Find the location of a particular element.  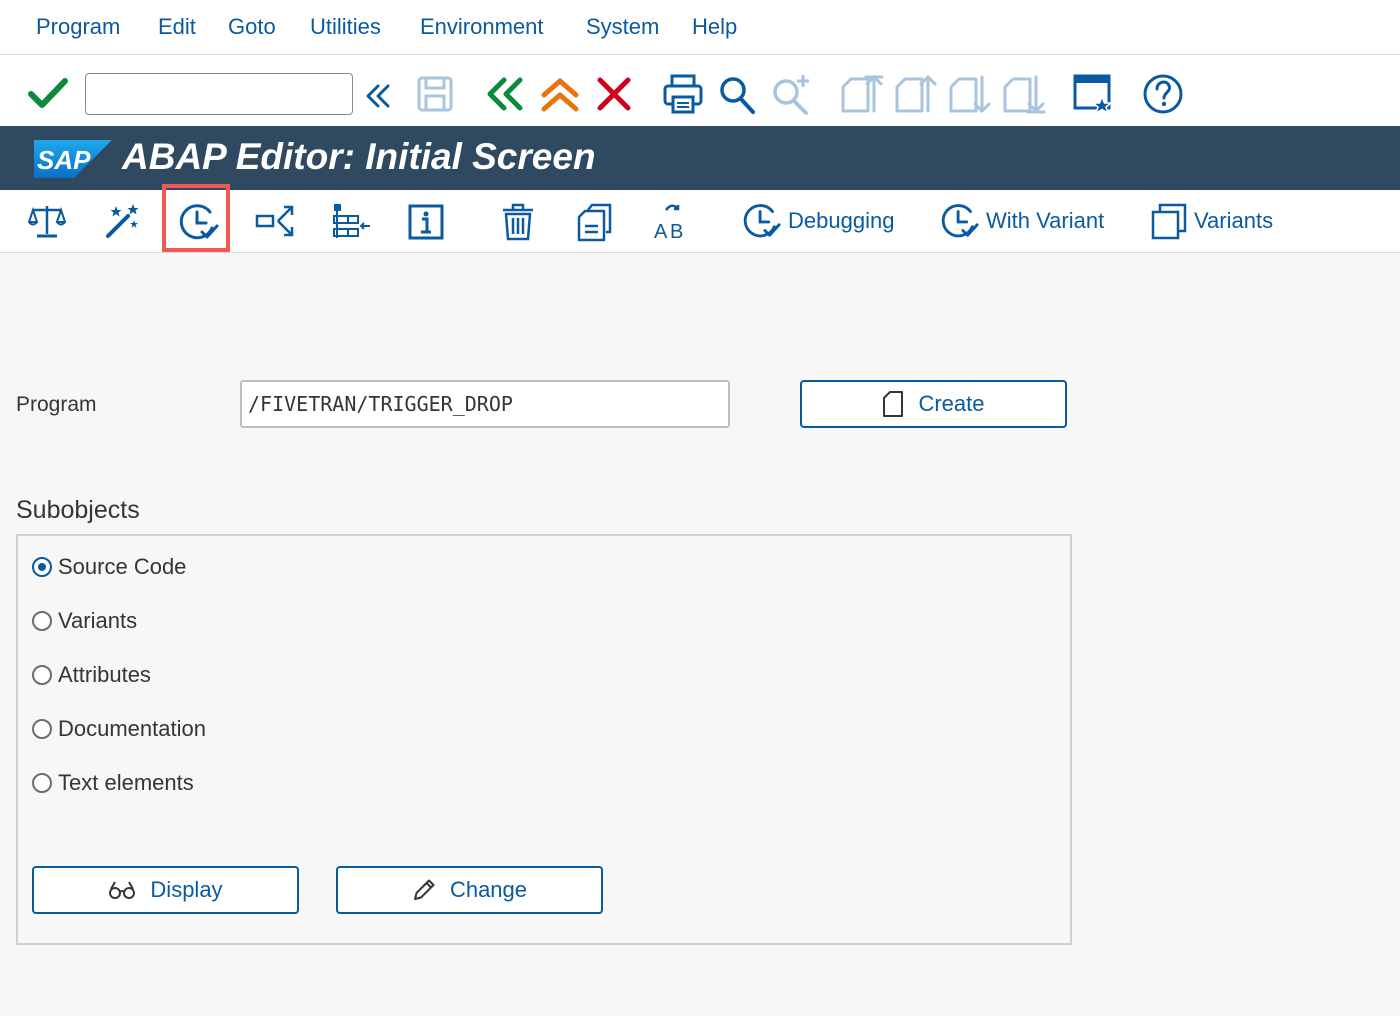

svg-text: B is located at coordinates (676, 231).